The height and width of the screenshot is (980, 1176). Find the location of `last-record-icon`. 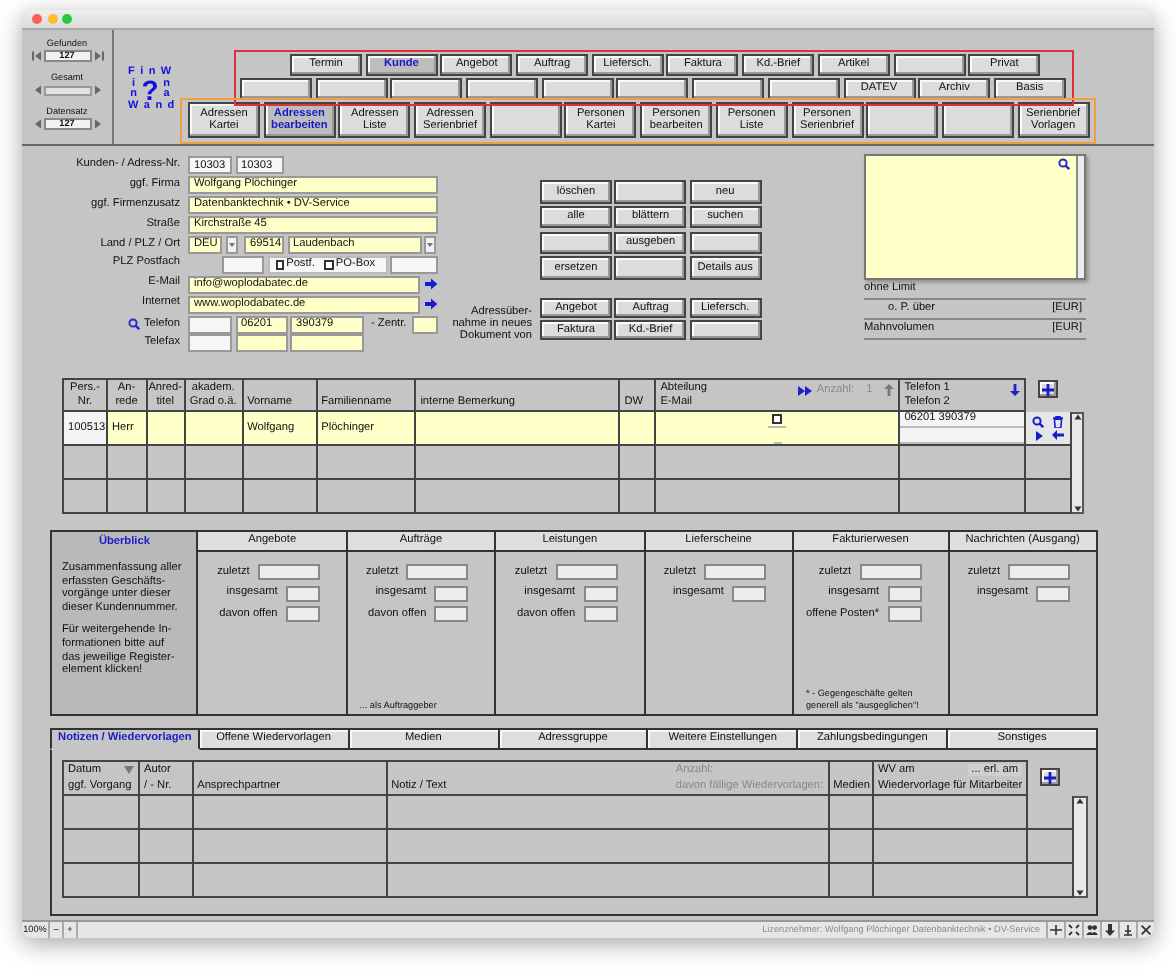

last-record-icon is located at coordinates (98, 56).